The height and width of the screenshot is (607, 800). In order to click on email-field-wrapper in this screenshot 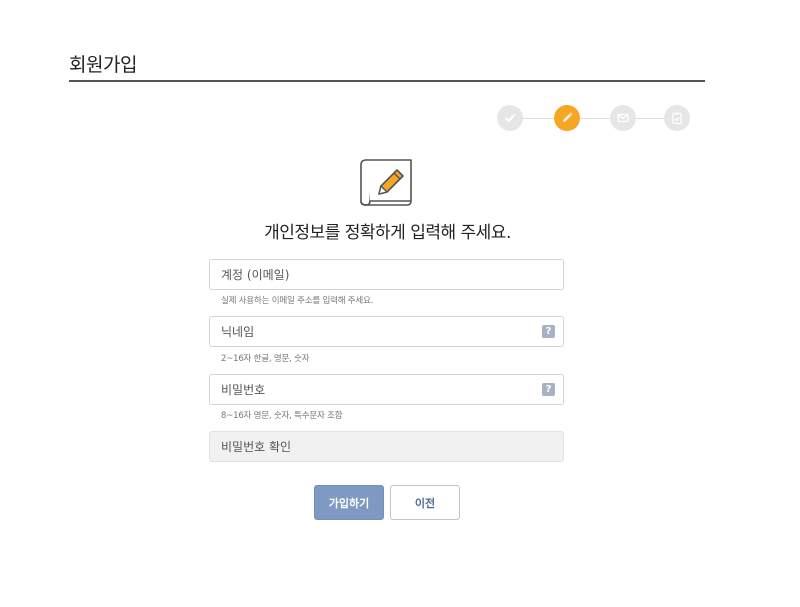, I will do `click(386, 274)`.